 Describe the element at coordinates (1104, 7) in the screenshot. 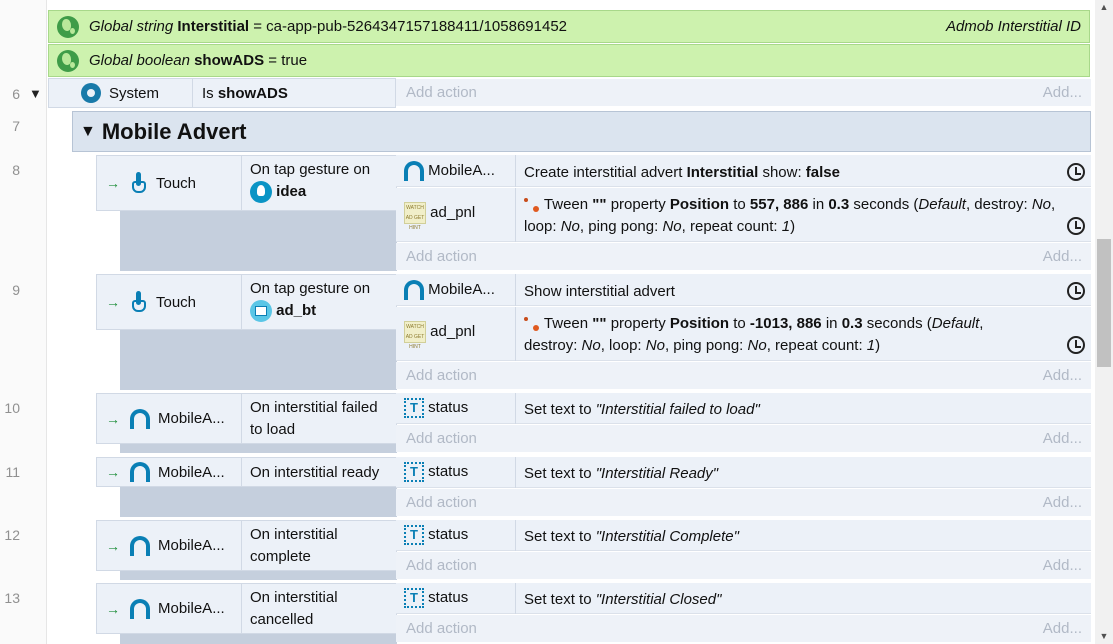

I see `scroll-up-arrow-icon: ▲` at that location.